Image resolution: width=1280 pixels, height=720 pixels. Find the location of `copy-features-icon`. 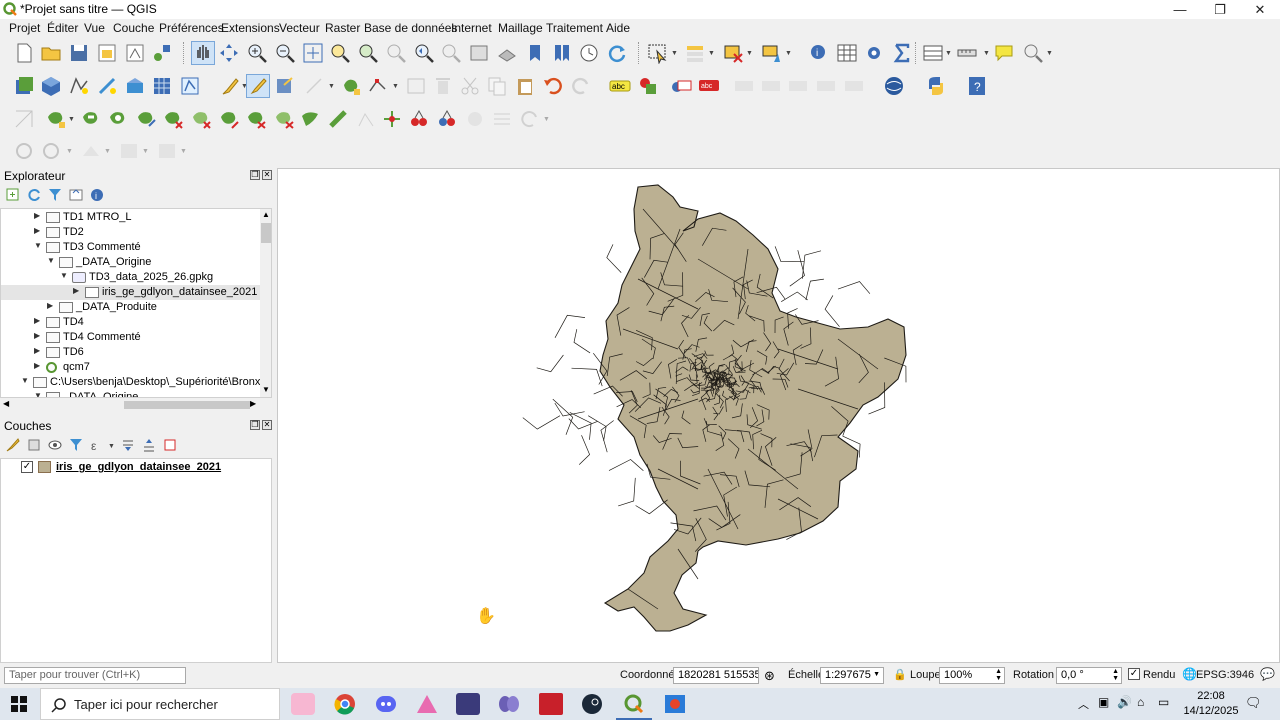

copy-features-icon is located at coordinates (497, 86).